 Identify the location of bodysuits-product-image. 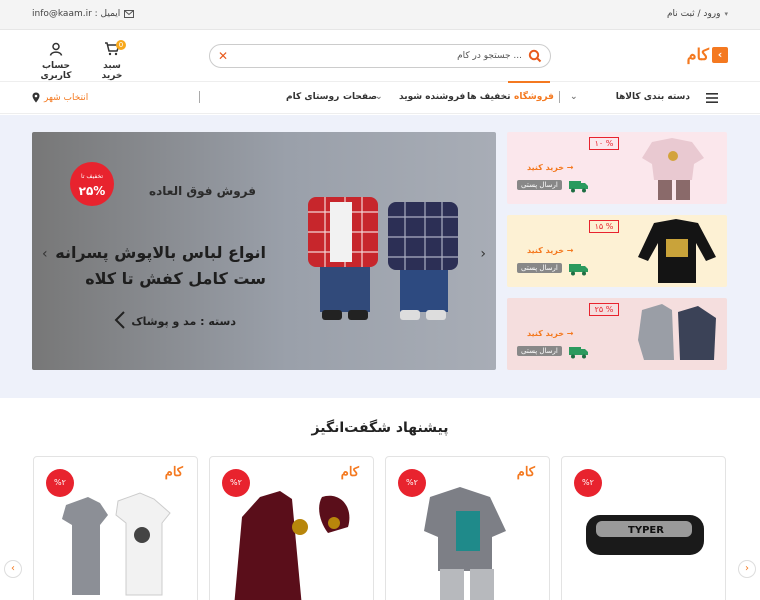
(116, 544).